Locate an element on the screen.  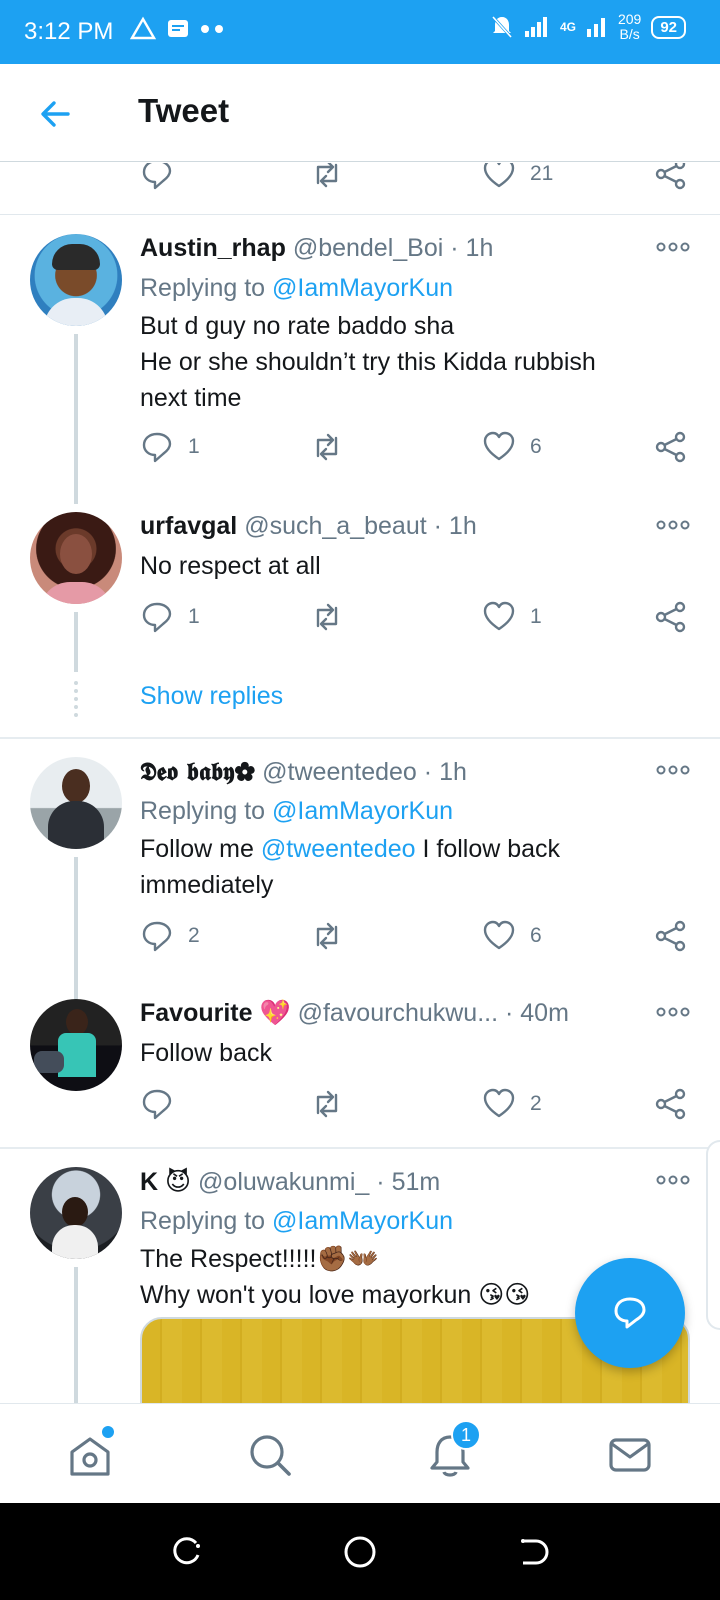
user-handle: @bendel_Boi is located at coordinates (368, 248).